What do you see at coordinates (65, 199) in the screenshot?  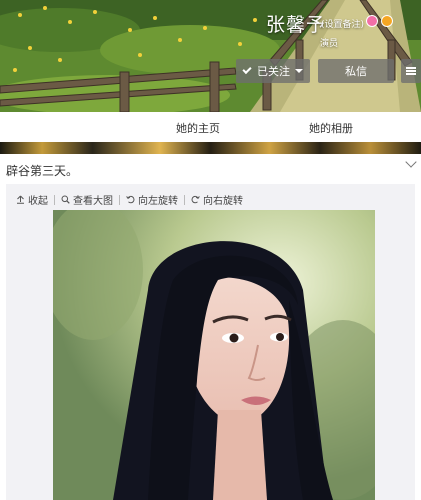 I see `magnifier-icon` at bounding box center [65, 199].